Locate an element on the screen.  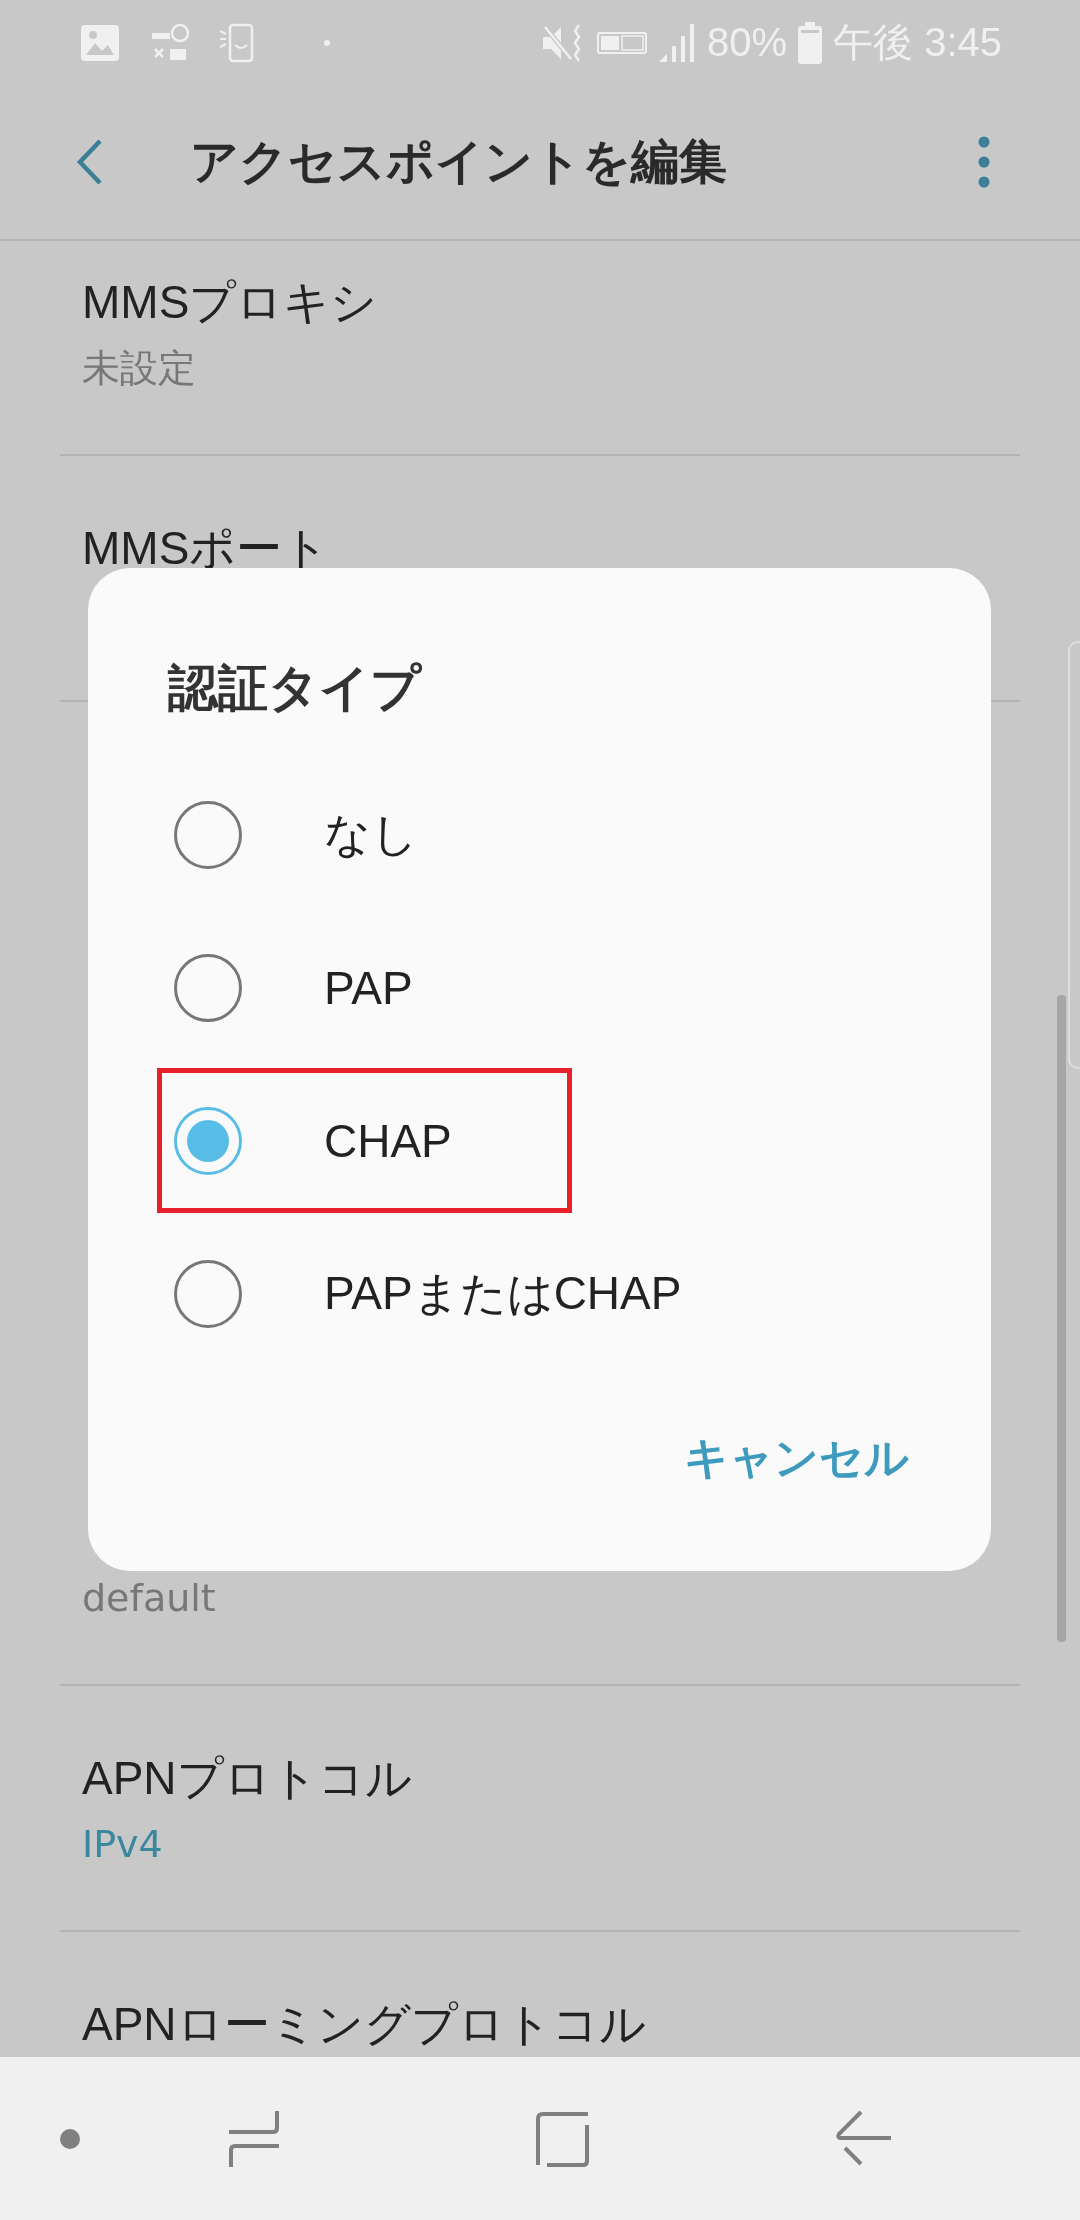
radio-option: PAP is located at coordinates (539, 987).